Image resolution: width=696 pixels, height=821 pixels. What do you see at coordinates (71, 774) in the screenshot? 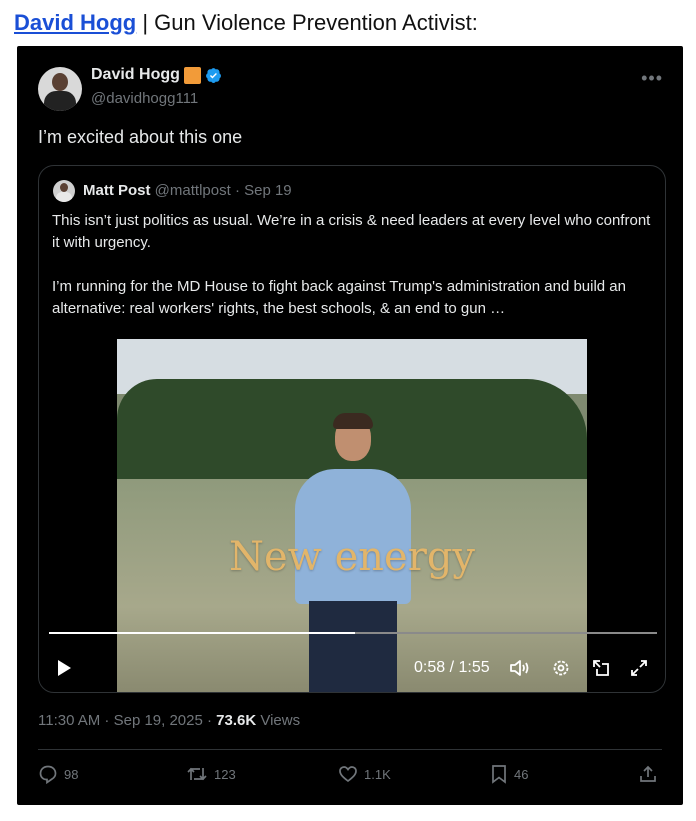
I see `reply-count: 98` at bounding box center [71, 774].